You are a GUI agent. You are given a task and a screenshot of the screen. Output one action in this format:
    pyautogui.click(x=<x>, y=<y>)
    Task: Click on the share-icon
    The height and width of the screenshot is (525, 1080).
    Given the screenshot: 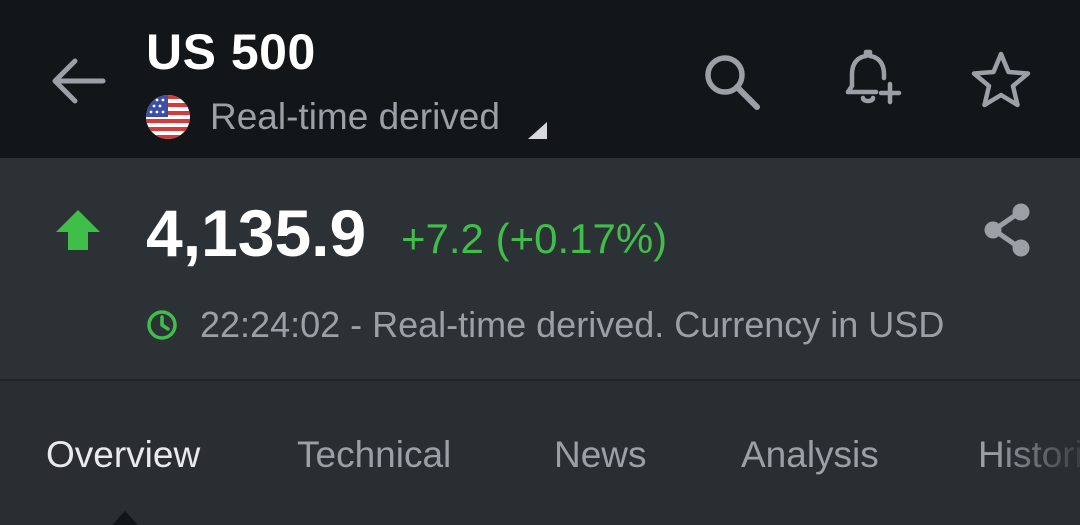 What is the action you would take?
    pyautogui.click(x=1007, y=230)
    